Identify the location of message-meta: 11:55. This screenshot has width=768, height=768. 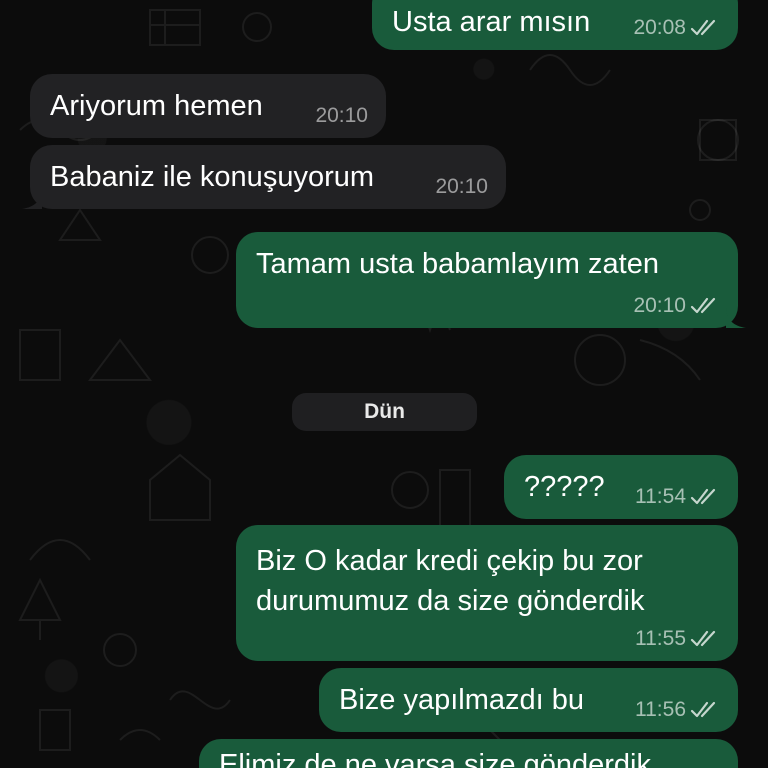
(677, 639).